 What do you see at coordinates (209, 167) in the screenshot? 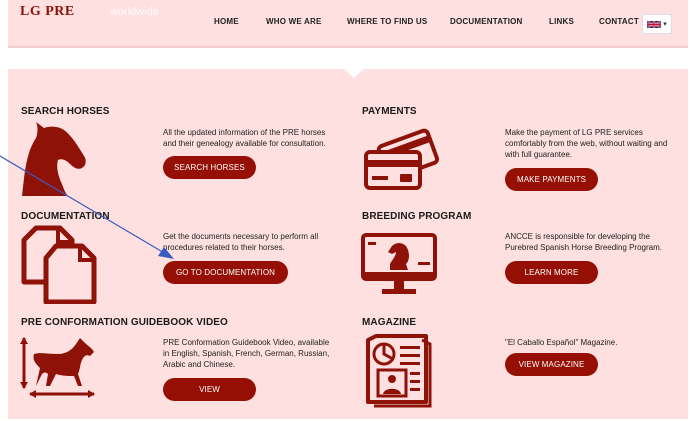
I see `search-horses-button: SEARCH HORSES` at bounding box center [209, 167].